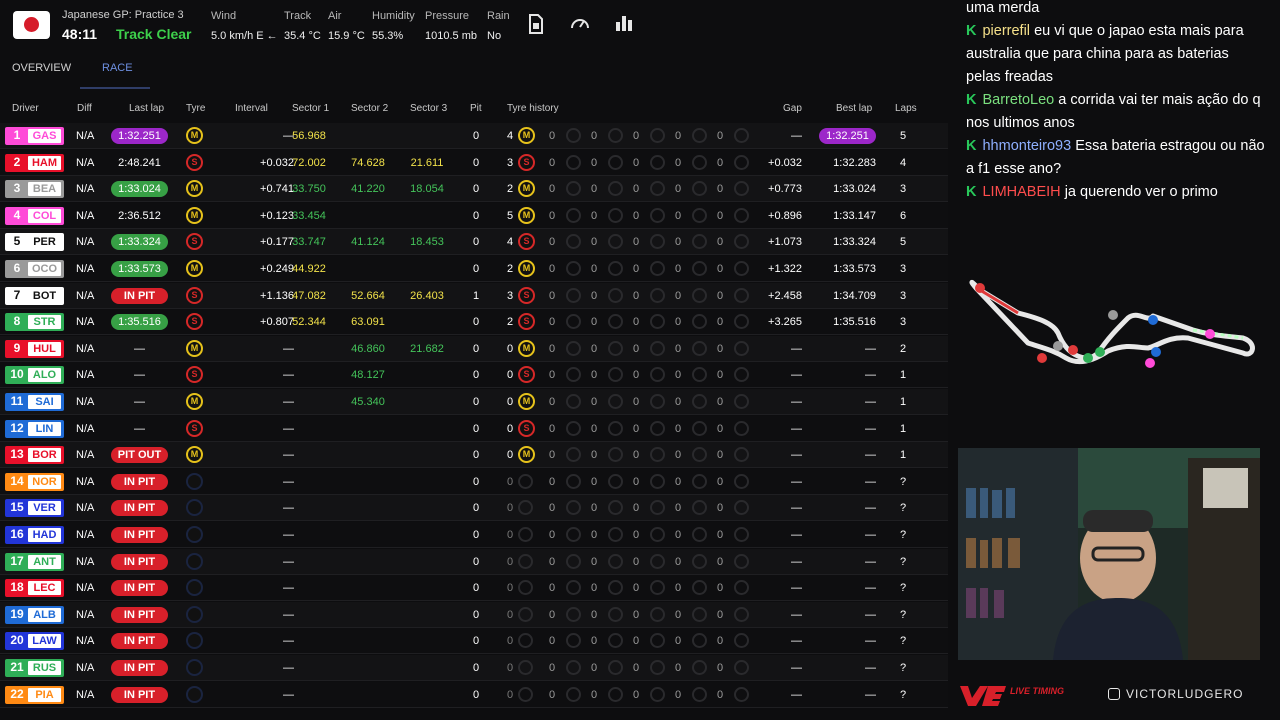 The width and height of the screenshot is (1280, 720). What do you see at coordinates (34, 641) in the screenshot?
I see `driver-badge: 20 LAW` at bounding box center [34, 641].